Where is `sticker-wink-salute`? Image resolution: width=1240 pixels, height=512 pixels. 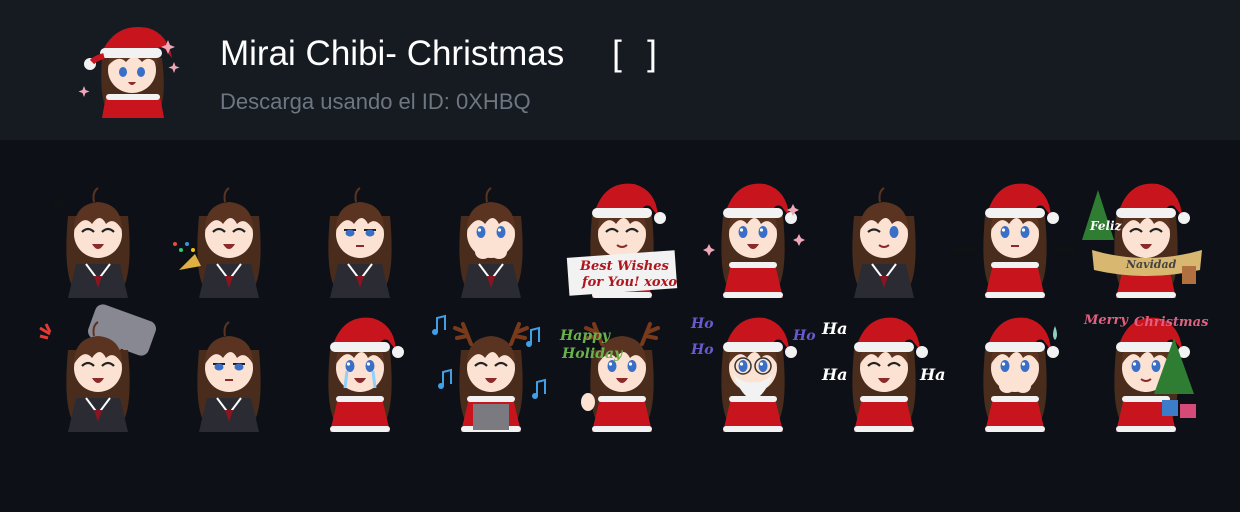
sticker-wink-salute is located at coordinates (884, 234).